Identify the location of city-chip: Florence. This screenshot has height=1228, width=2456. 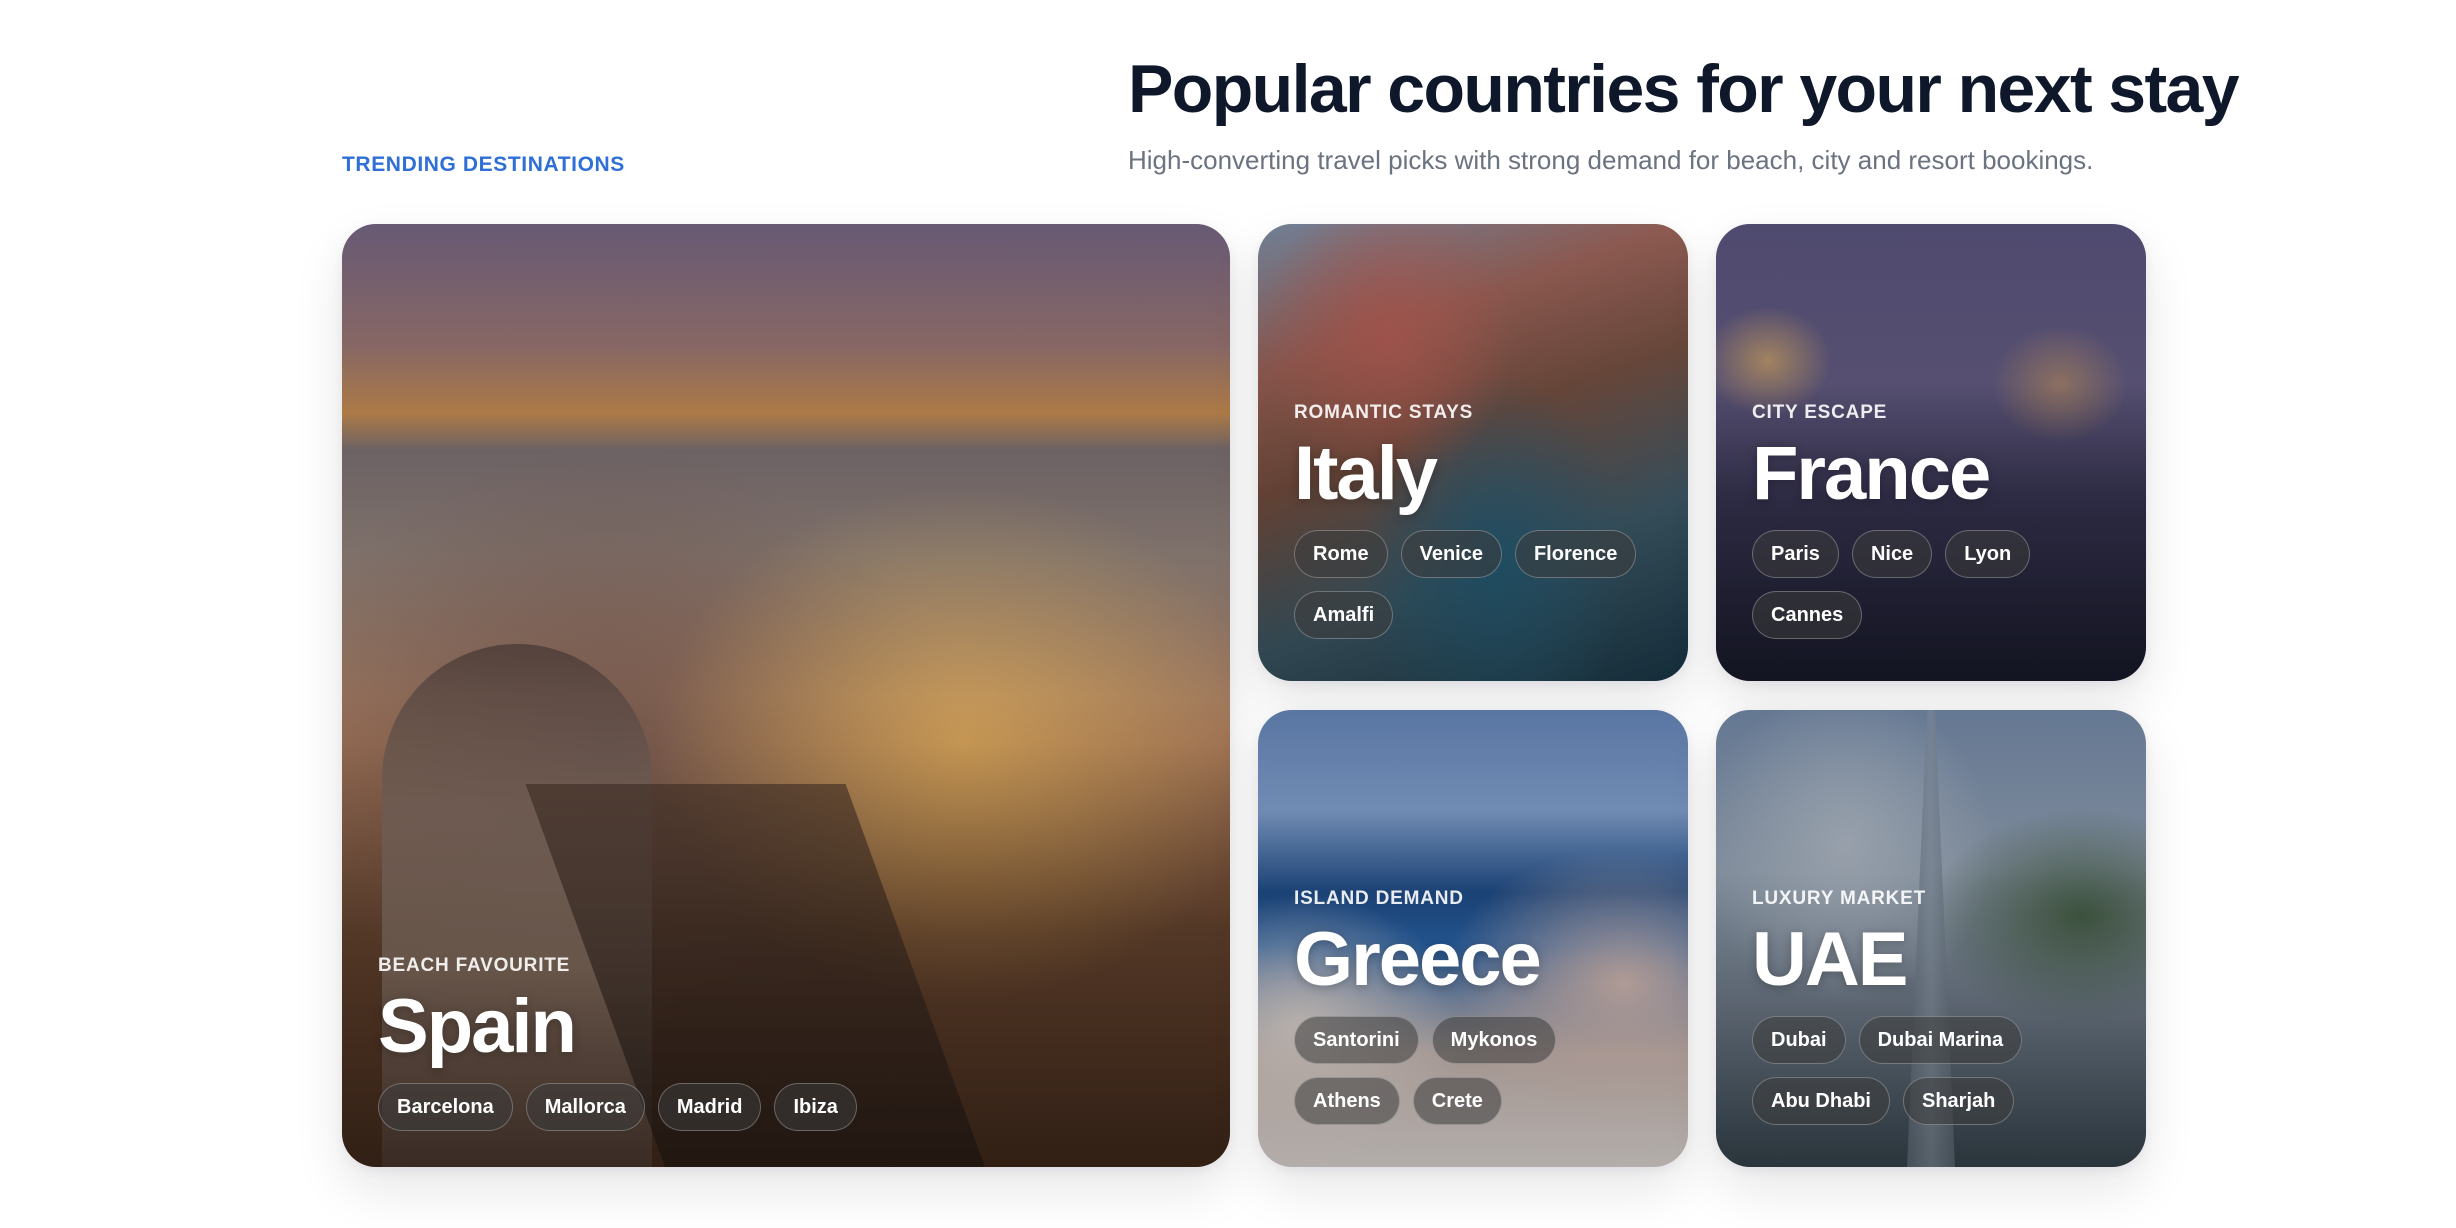
(1575, 554).